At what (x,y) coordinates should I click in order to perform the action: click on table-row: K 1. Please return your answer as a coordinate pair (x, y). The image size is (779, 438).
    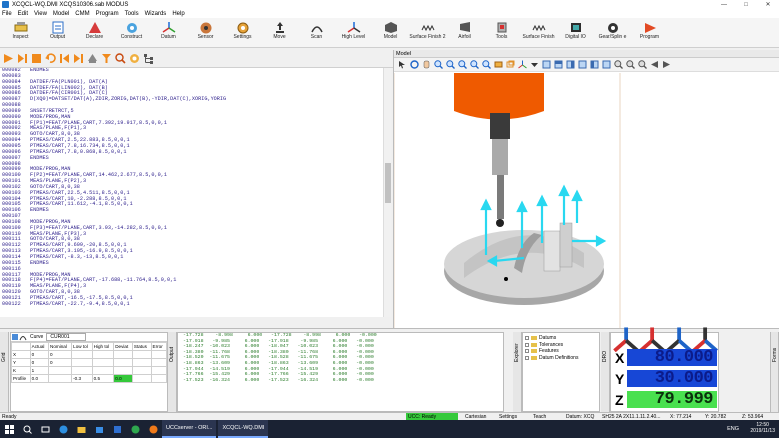
    Looking at the image, I should click on (89, 370).